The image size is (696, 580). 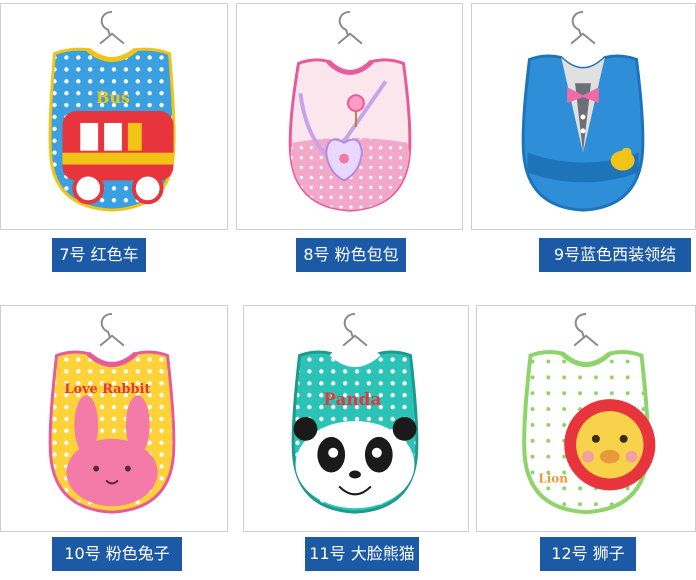 I want to click on product-card-10: Love Rabbit, so click(x=114, y=418).